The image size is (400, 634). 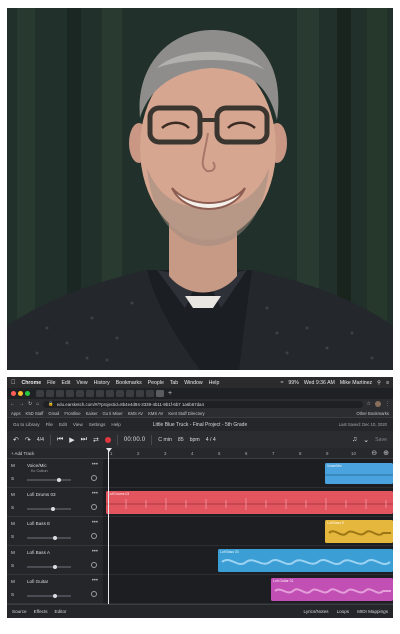 What do you see at coordinates (27, 393) in the screenshot?
I see `zoom-window-icon` at bounding box center [27, 393].